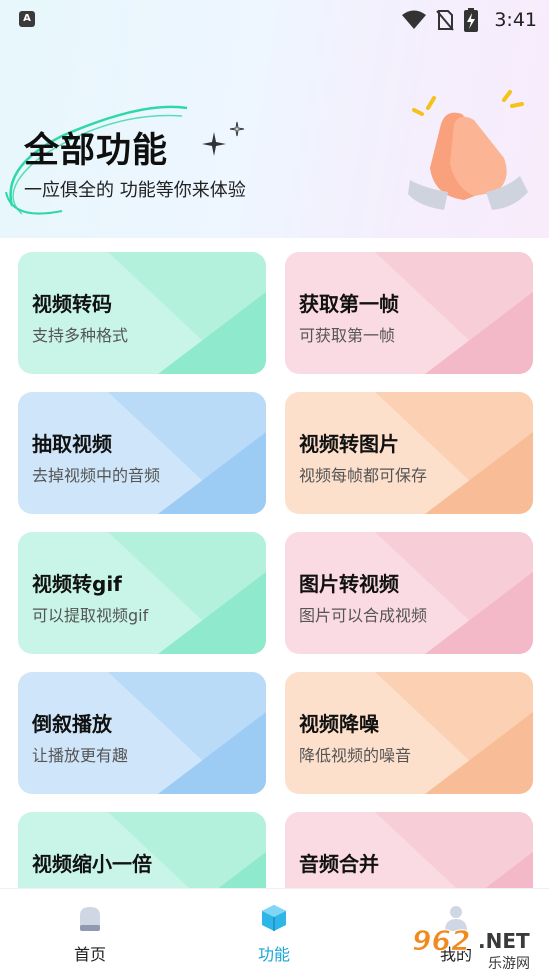 This screenshot has height=976, width=549. I want to click on card-title: 音频合并, so click(339, 864).